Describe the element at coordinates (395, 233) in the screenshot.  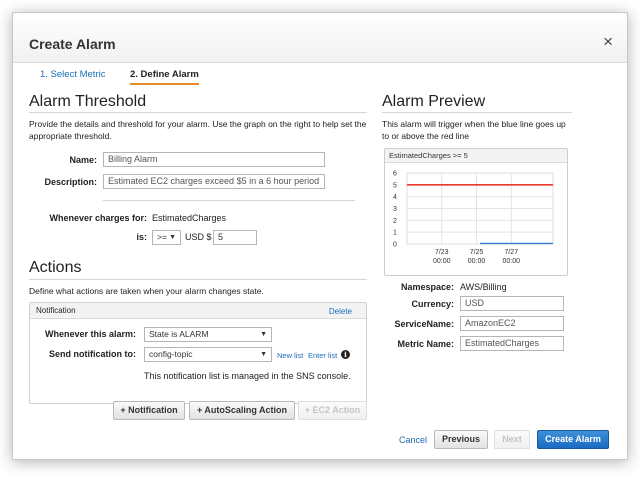
I see `y-tick-label: 1` at that location.